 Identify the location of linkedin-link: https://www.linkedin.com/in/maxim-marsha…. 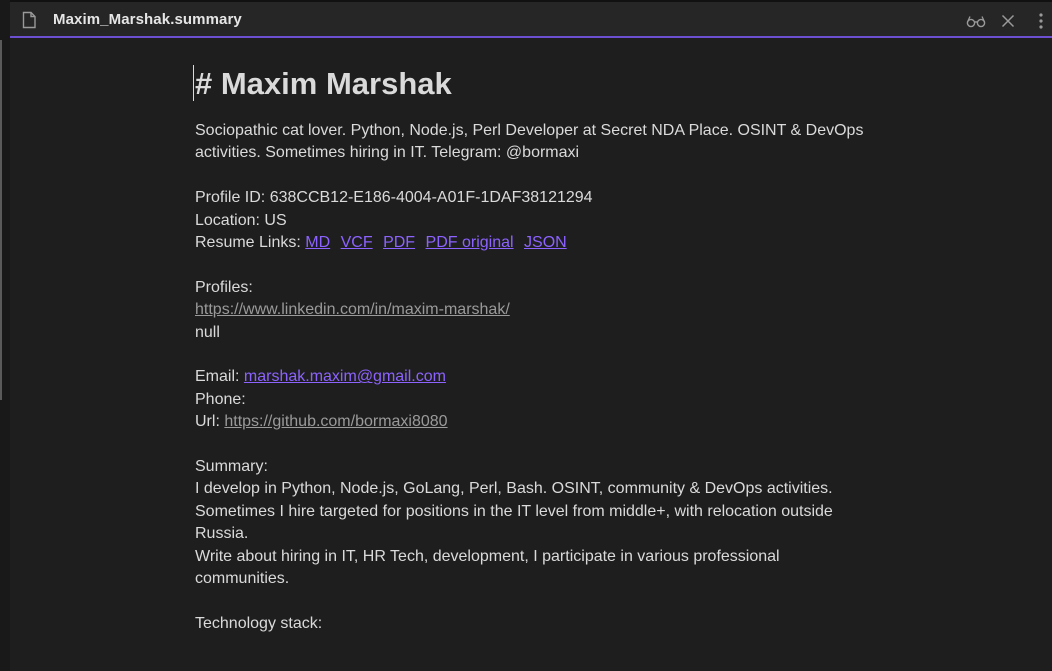
(352, 309).